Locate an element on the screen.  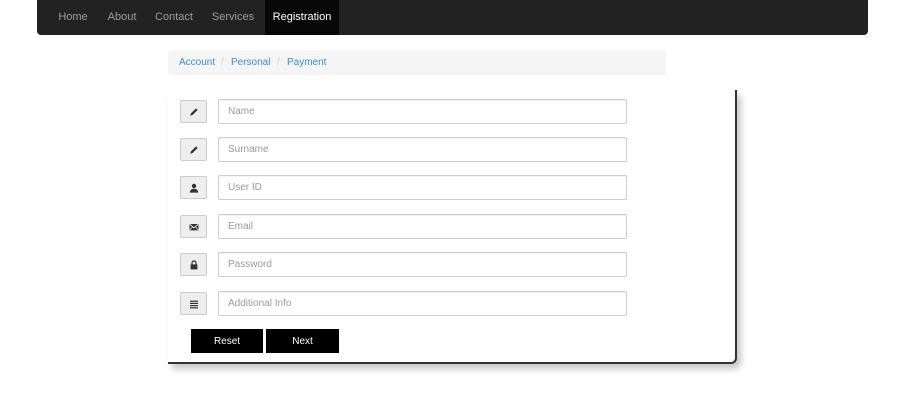
nav-item-home: Home is located at coordinates (73, 17).